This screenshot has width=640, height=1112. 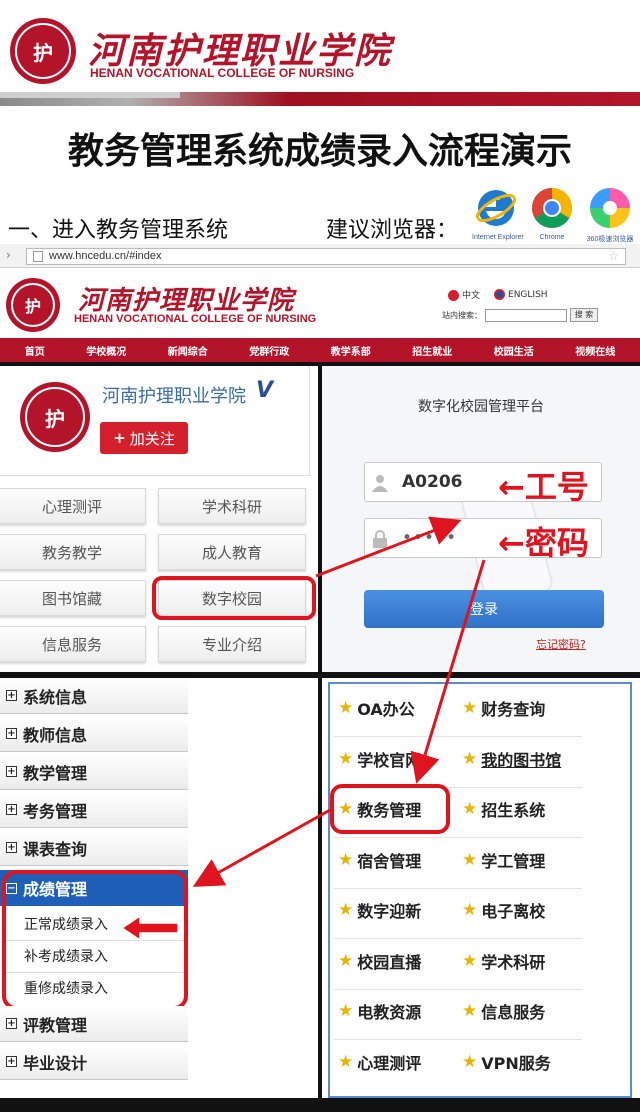 I want to click on portal-item: ★ 数字迎新, so click(x=379, y=910).